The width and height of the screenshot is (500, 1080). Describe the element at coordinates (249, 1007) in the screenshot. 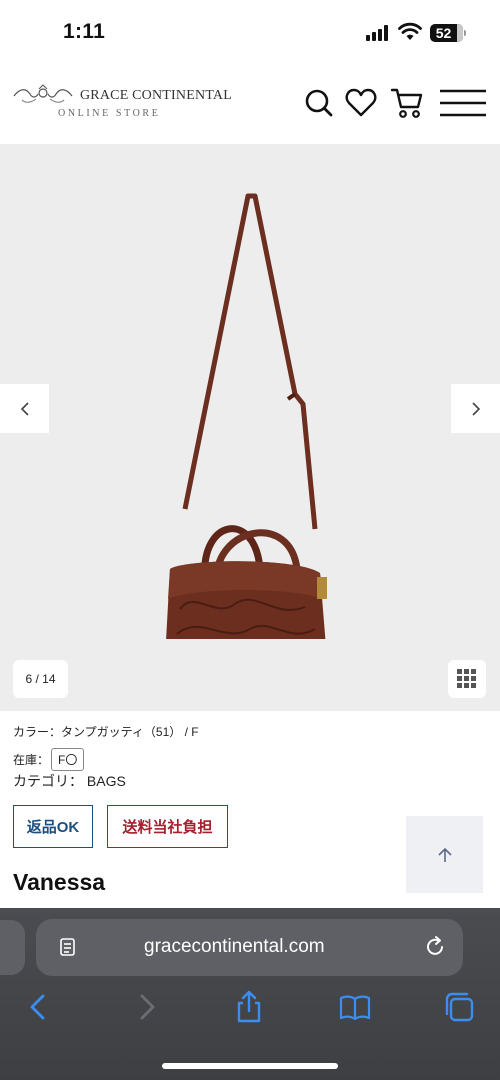

I see `share-icon` at that location.